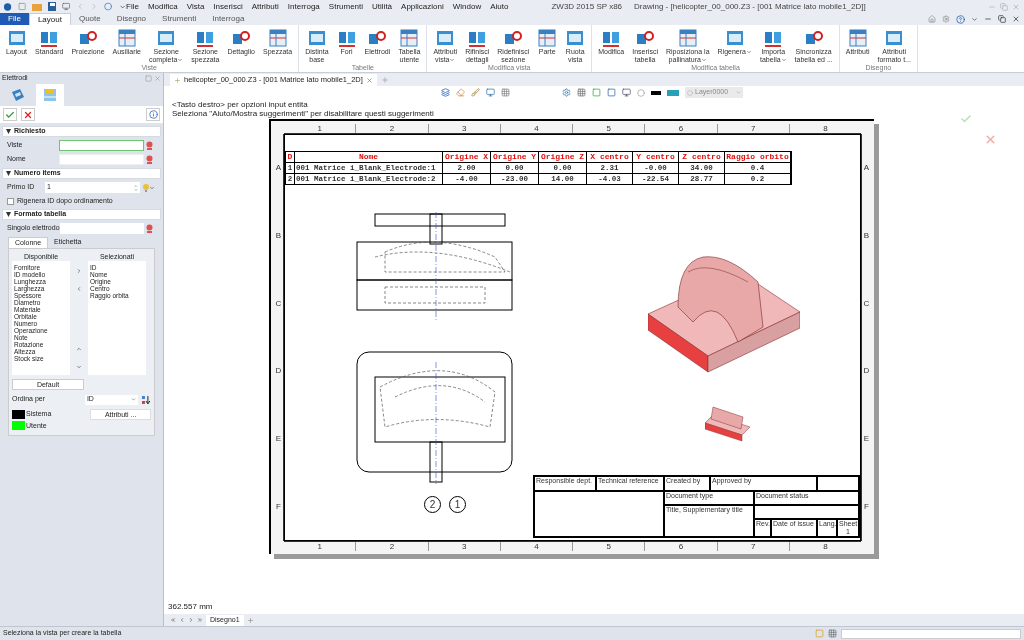 This screenshot has width=1024, height=640. Describe the element at coordinates (228, 19) in the screenshot. I see `ribbon-tab: Interroga` at that location.